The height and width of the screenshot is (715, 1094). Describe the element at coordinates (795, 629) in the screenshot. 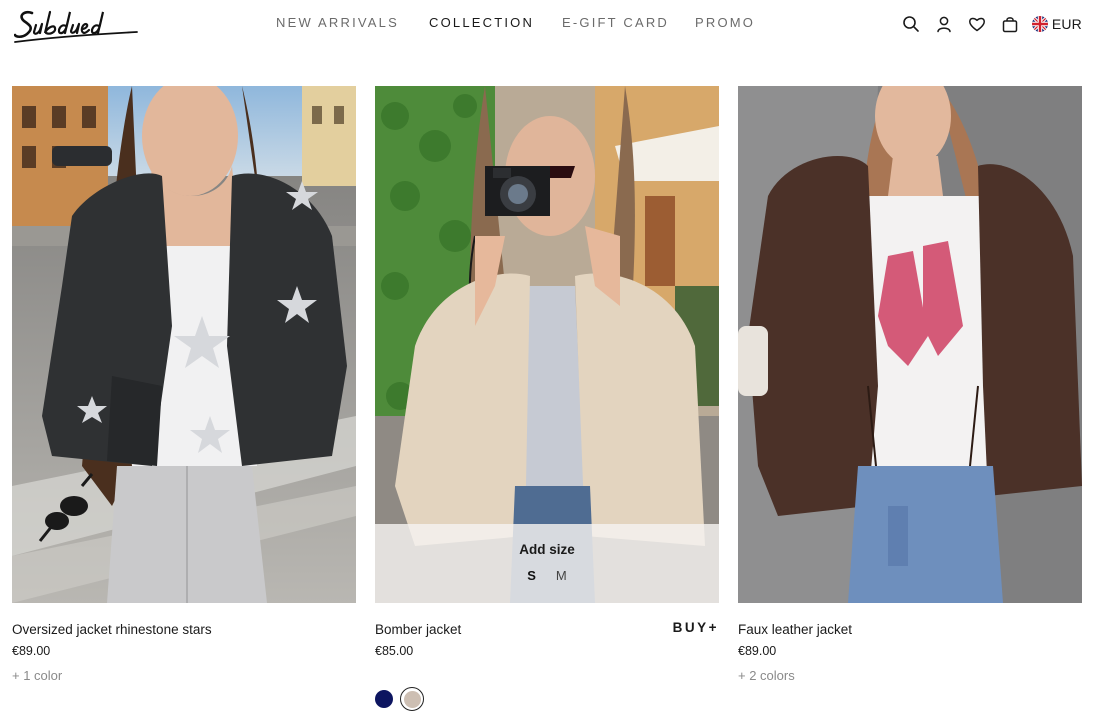

I see `product-name: Faux leather jacket` at that location.